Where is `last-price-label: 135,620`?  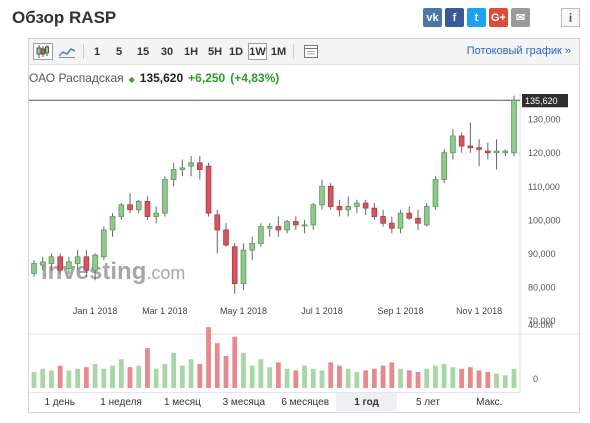 last-price-label: 135,620 is located at coordinates (541, 101).